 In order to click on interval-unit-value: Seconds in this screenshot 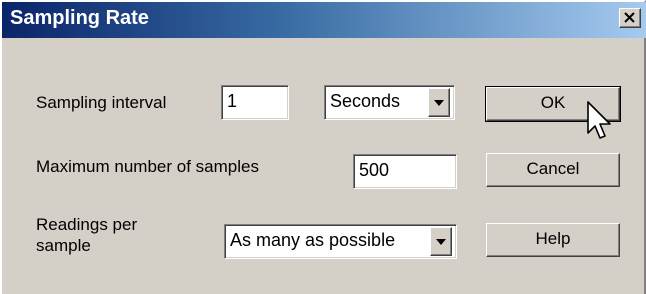, I will do `click(365, 101)`.